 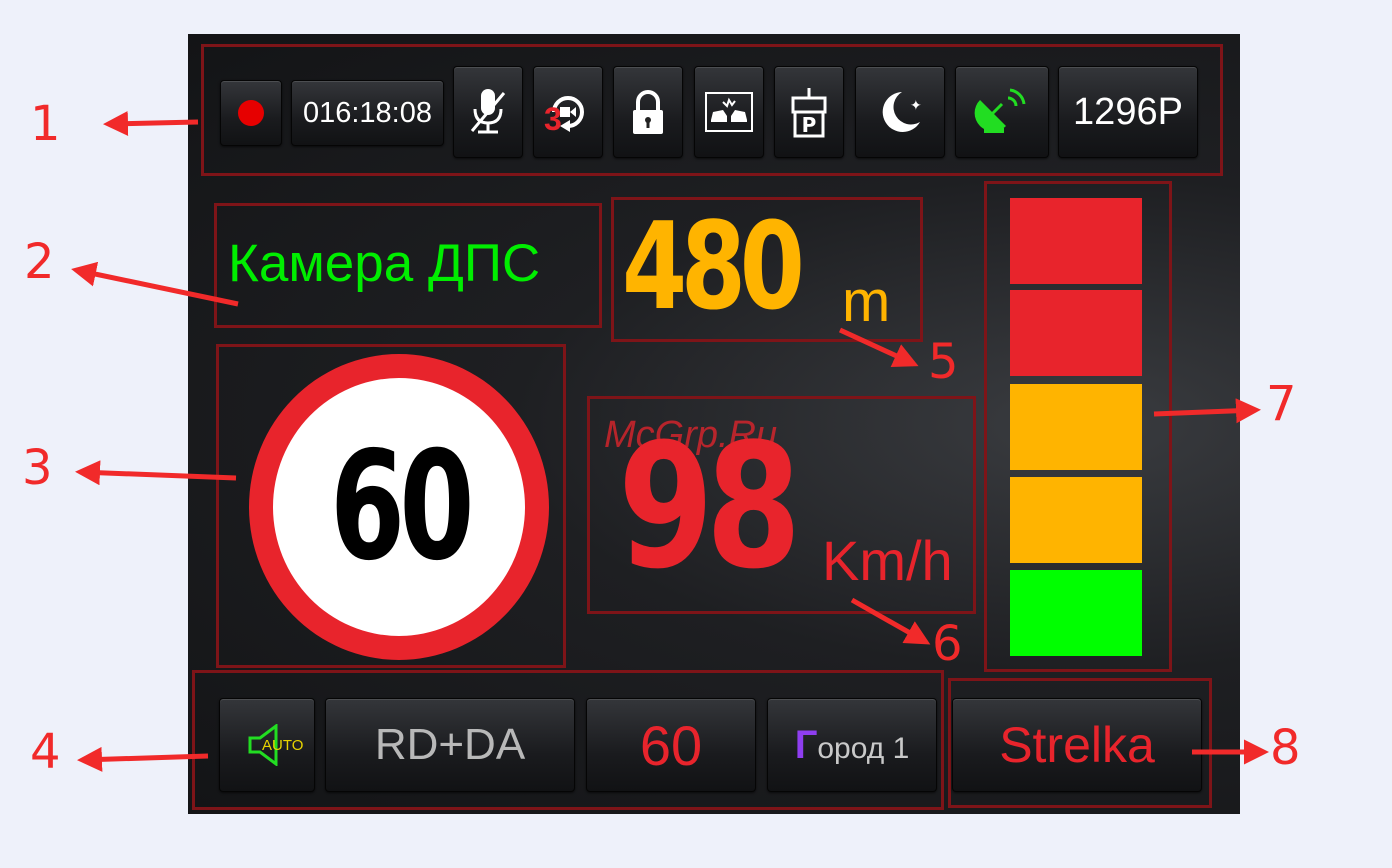 What do you see at coordinates (809, 125) in the screenshot?
I see `svg-text: P` at bounding box center [809, 125].